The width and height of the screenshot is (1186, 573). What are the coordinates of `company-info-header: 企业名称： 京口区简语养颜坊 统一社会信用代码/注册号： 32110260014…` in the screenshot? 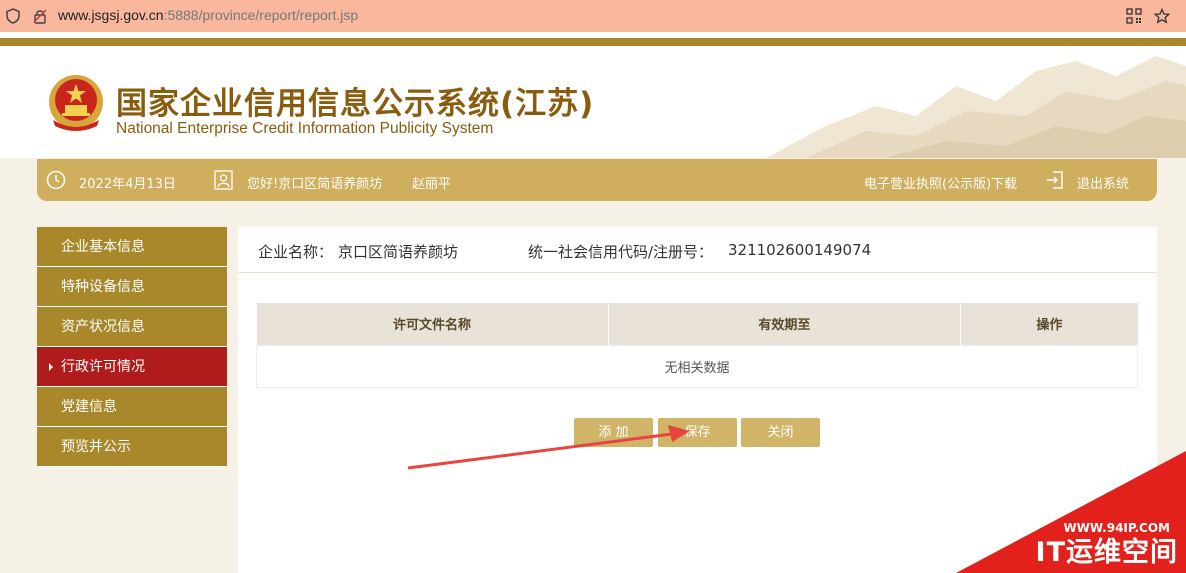 It's located at (697, 250).